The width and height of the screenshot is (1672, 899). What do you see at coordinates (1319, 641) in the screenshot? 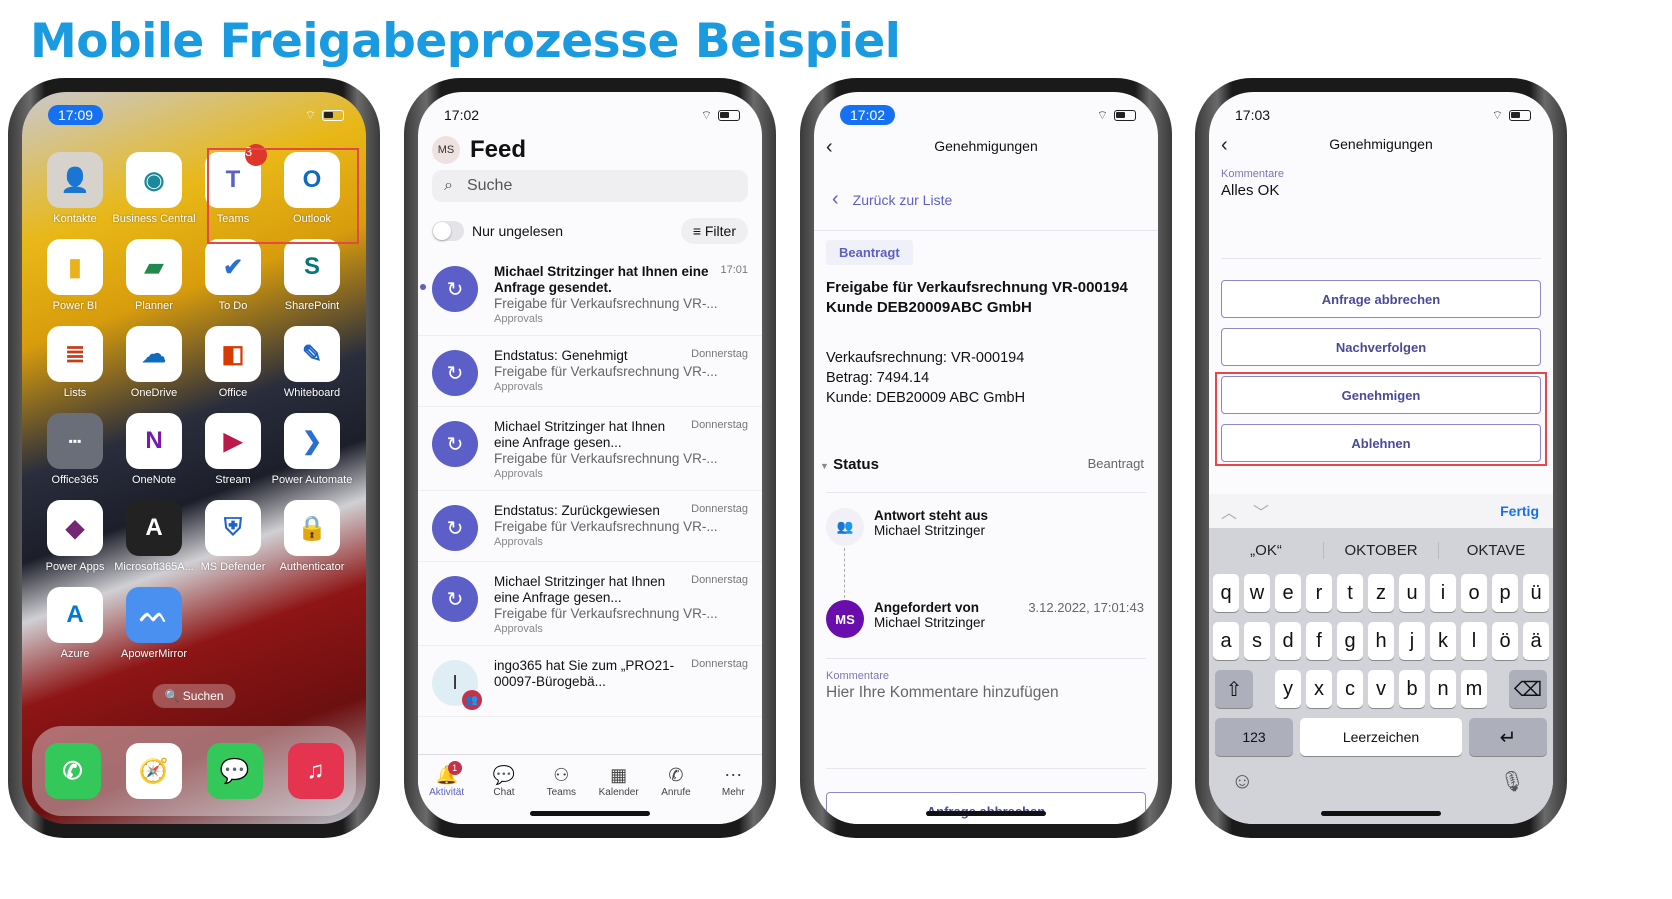
I see `key-f: f` at bounding box center [1319, 641].